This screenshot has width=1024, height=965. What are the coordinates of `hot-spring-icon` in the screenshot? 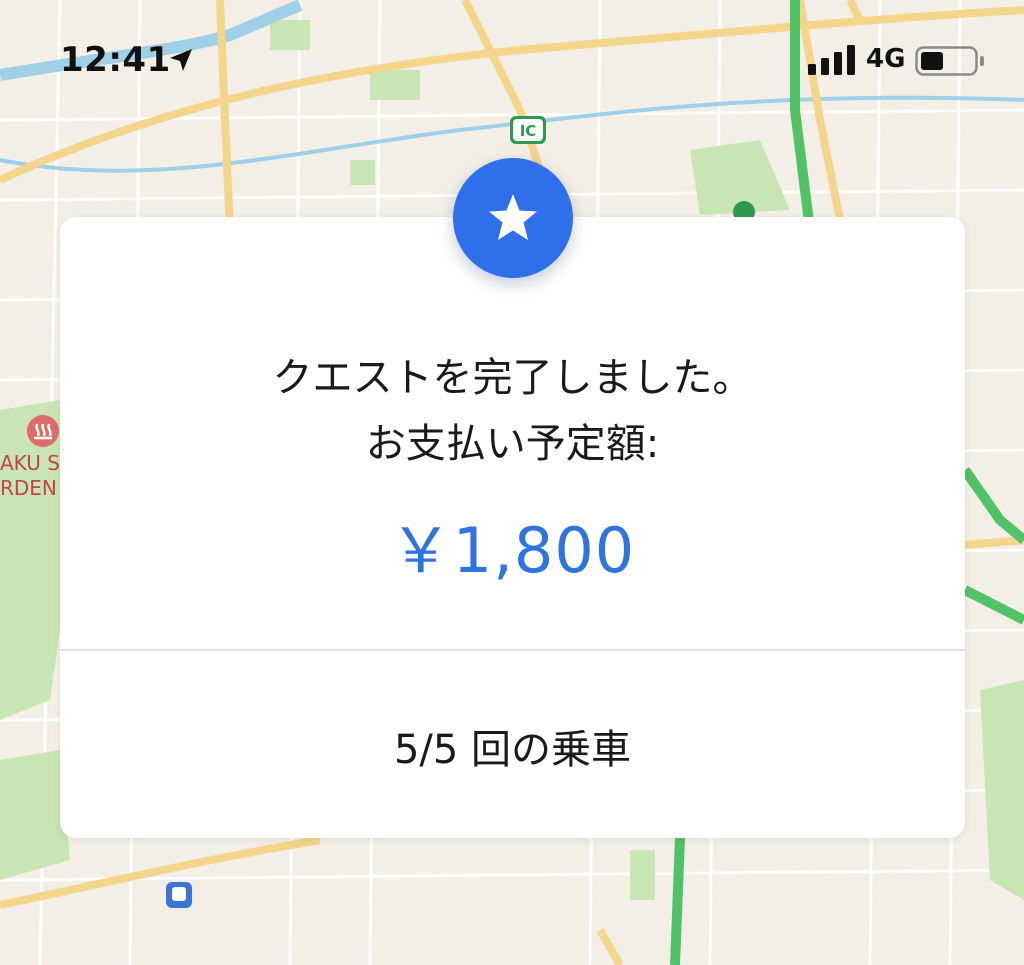 It's located at (43, 431).